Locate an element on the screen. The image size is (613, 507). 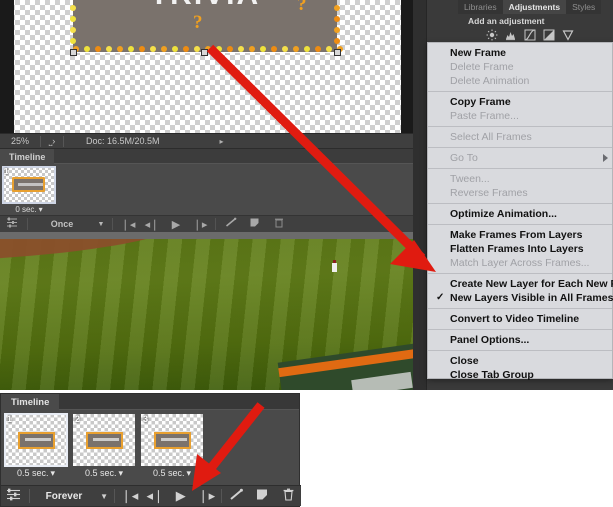
frame-thumbnail-content is located at coordinates (36, 440).